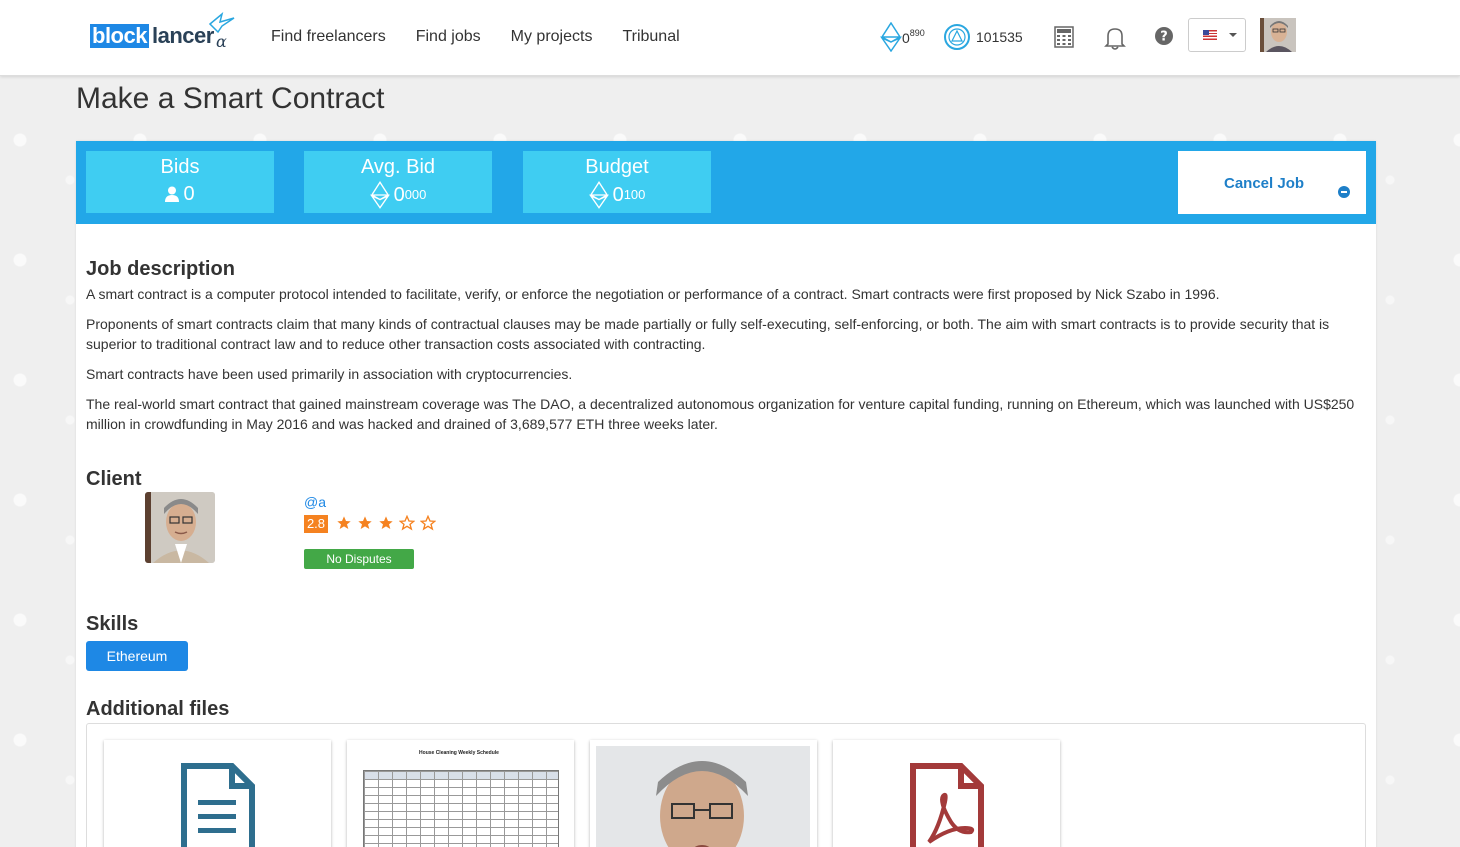 The height and width of the screenshot is (847, 1460). What do you see at coordinates (112, 624) in the screenshot?
I see `skills-heading: Skills` at bounding box center [112, 624].